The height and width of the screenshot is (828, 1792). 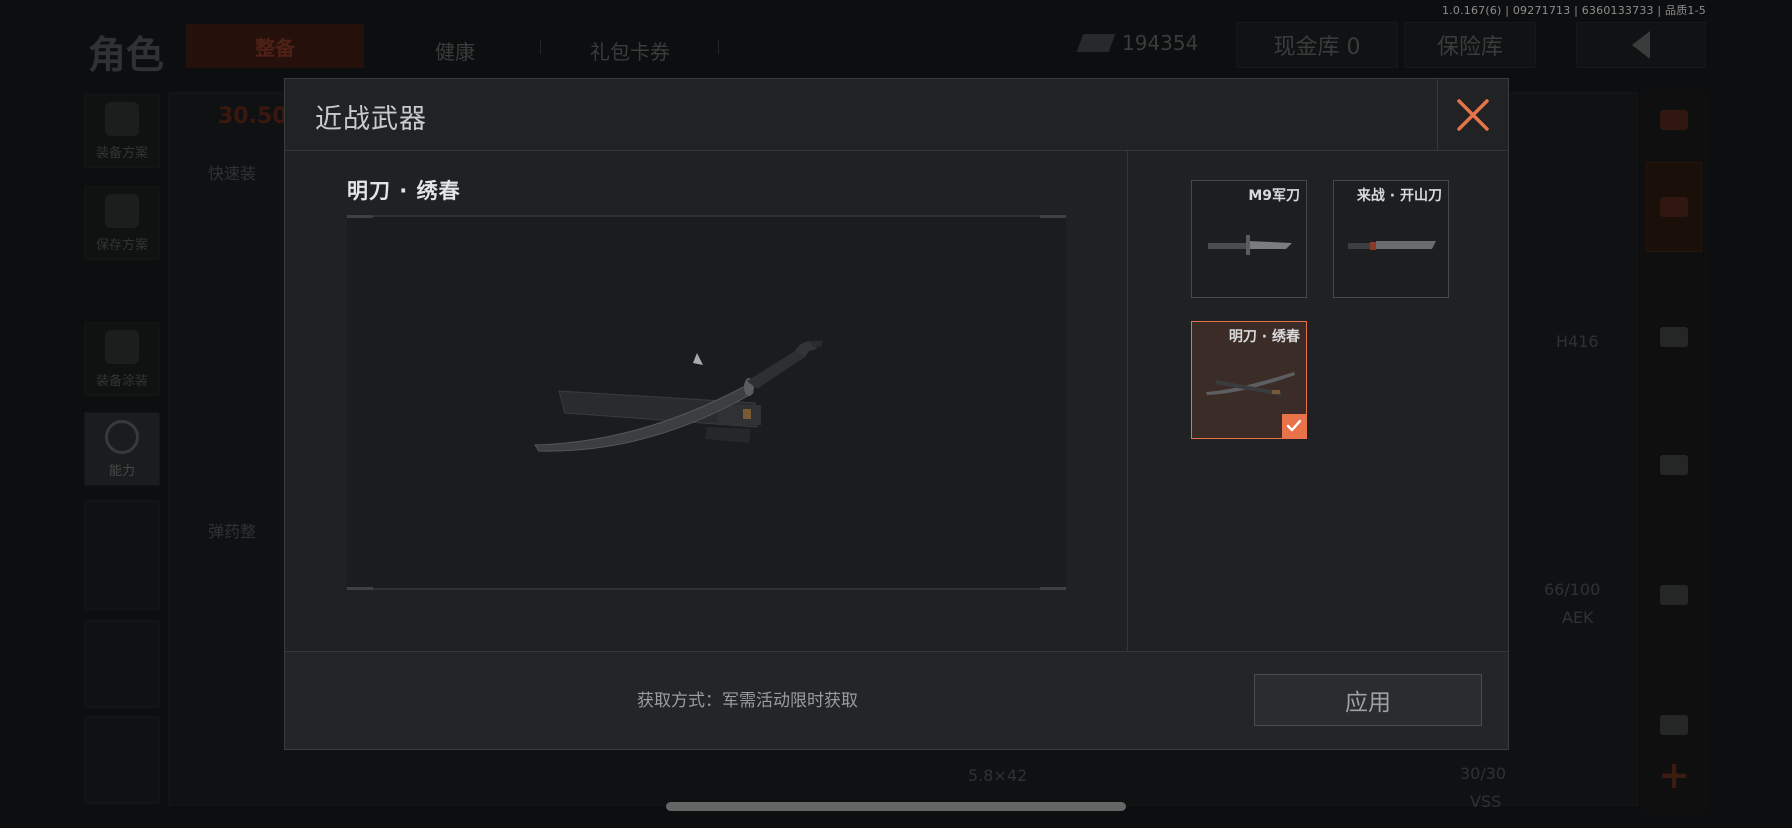 What do you see at coordinates (404, 191) in the screenshot?
I see `selected-item-name: 明刀 · 绣春` at bounding box center [404, 191].